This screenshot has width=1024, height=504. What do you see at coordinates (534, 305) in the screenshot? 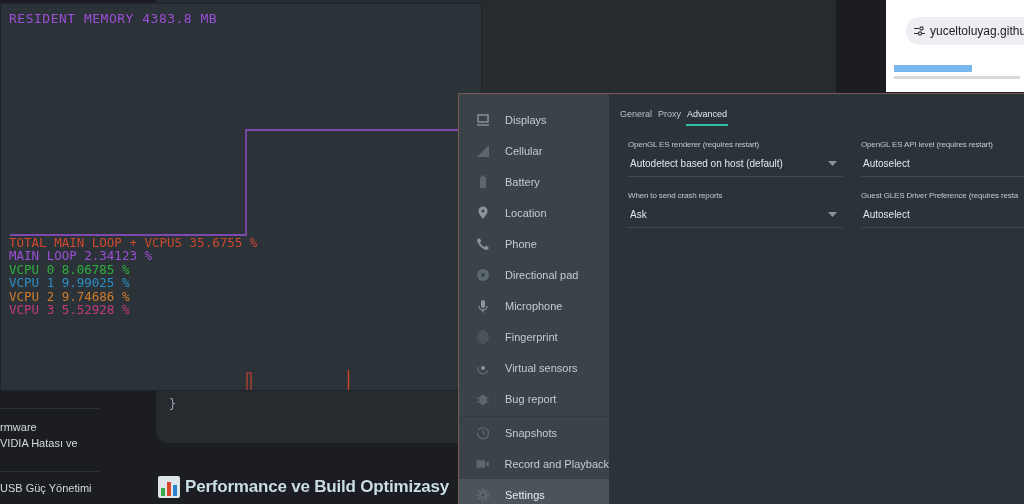
I see `navigation-item: Microphone` at bounding box center [534, 305].